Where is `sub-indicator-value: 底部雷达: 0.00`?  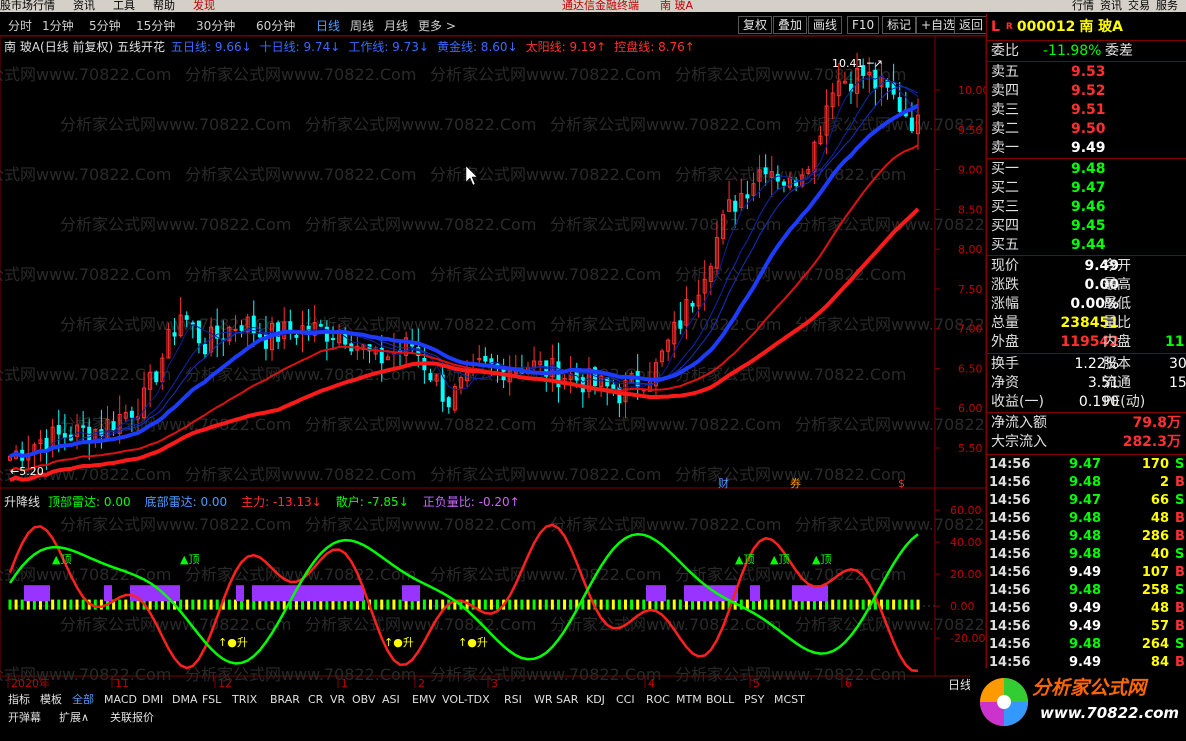 sub-indicator-value: 底部雷达: 0.00 is located at coordinates (186, 502).